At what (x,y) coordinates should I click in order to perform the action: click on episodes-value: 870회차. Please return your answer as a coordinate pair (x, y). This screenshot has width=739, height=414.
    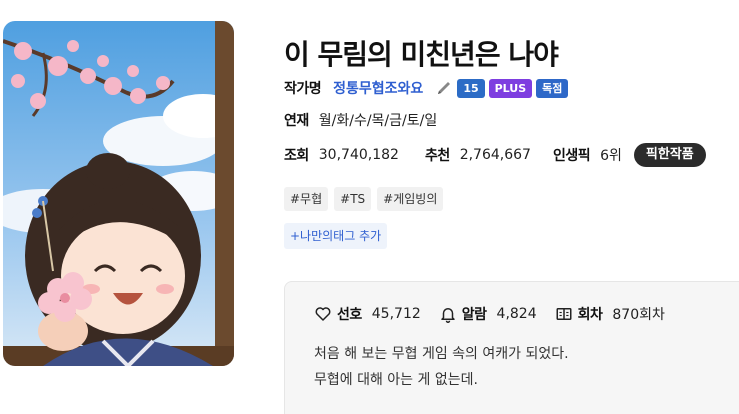
    Looking at the image, I should click on (638, 315).